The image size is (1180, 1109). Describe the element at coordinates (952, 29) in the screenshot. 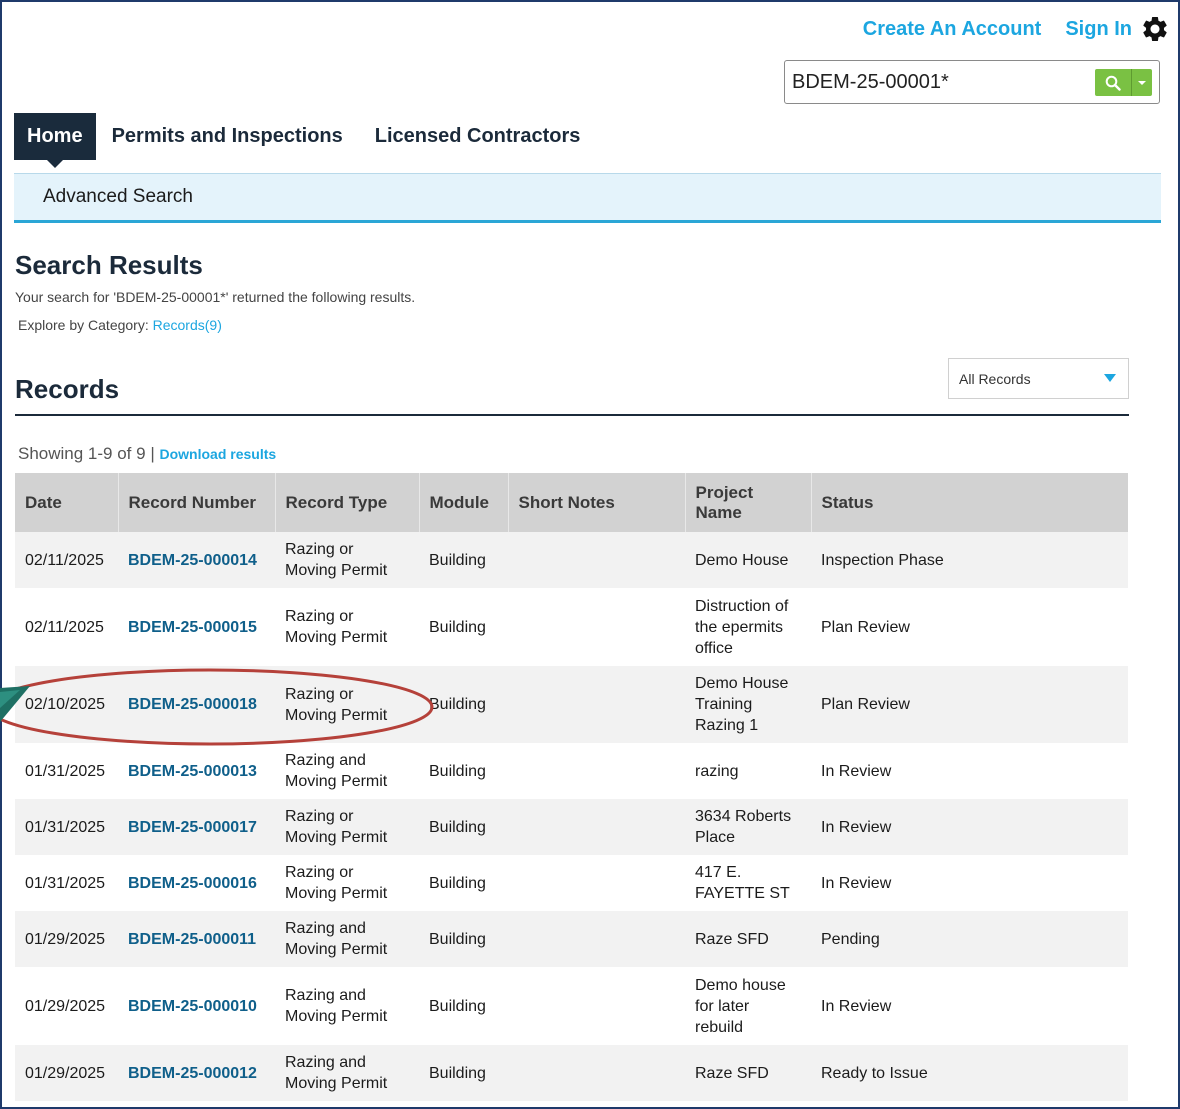

I see `create-account-link: Create An Account` at that location.